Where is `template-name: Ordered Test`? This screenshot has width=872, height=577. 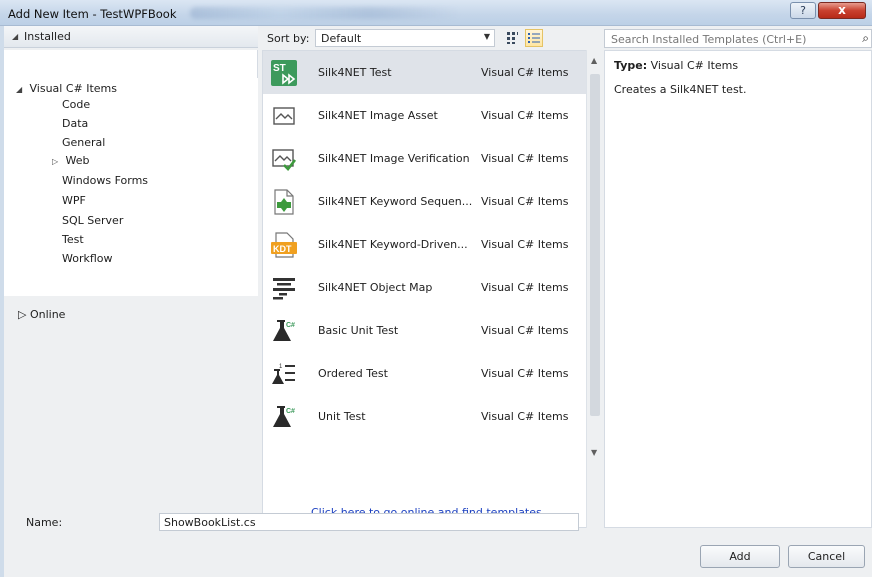
template-name: Ordered Test is located at coordinates (353, 373).